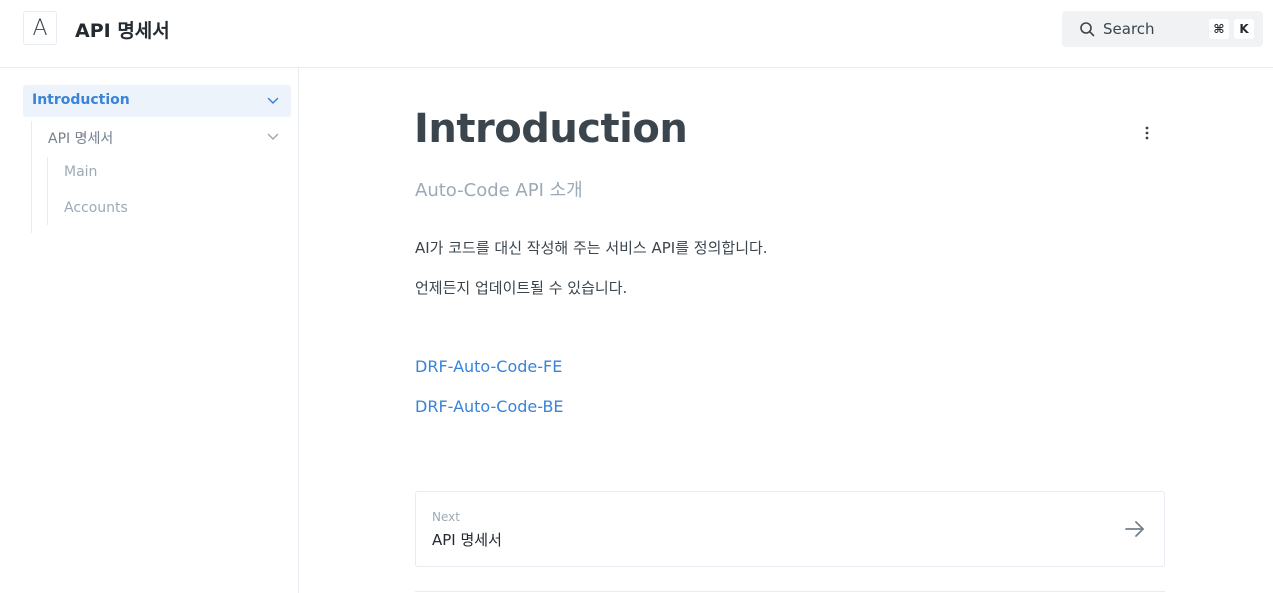  Describe the element at coordinates (499, 190) in the screenshot. I see `page-subtitle: Auto-Code API 소개` at that location.